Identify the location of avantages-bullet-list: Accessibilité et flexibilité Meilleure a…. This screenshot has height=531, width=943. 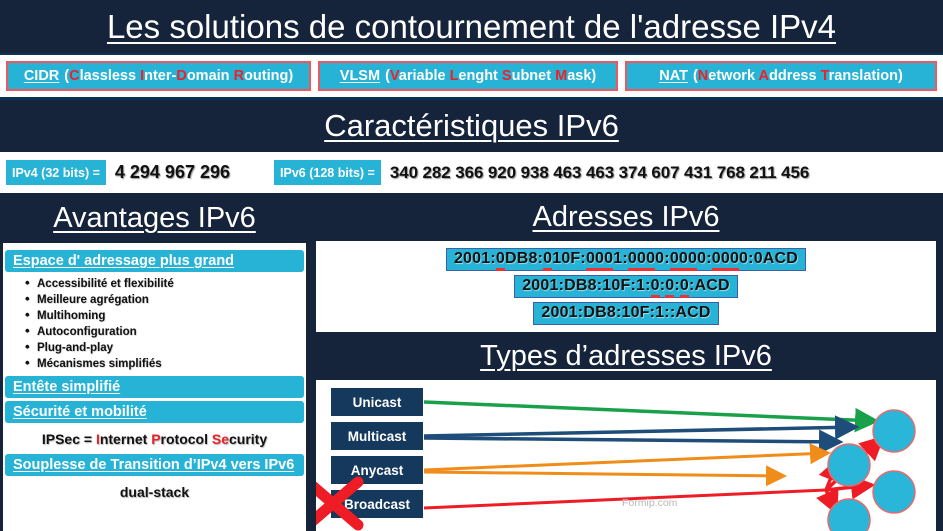
(154, 323).